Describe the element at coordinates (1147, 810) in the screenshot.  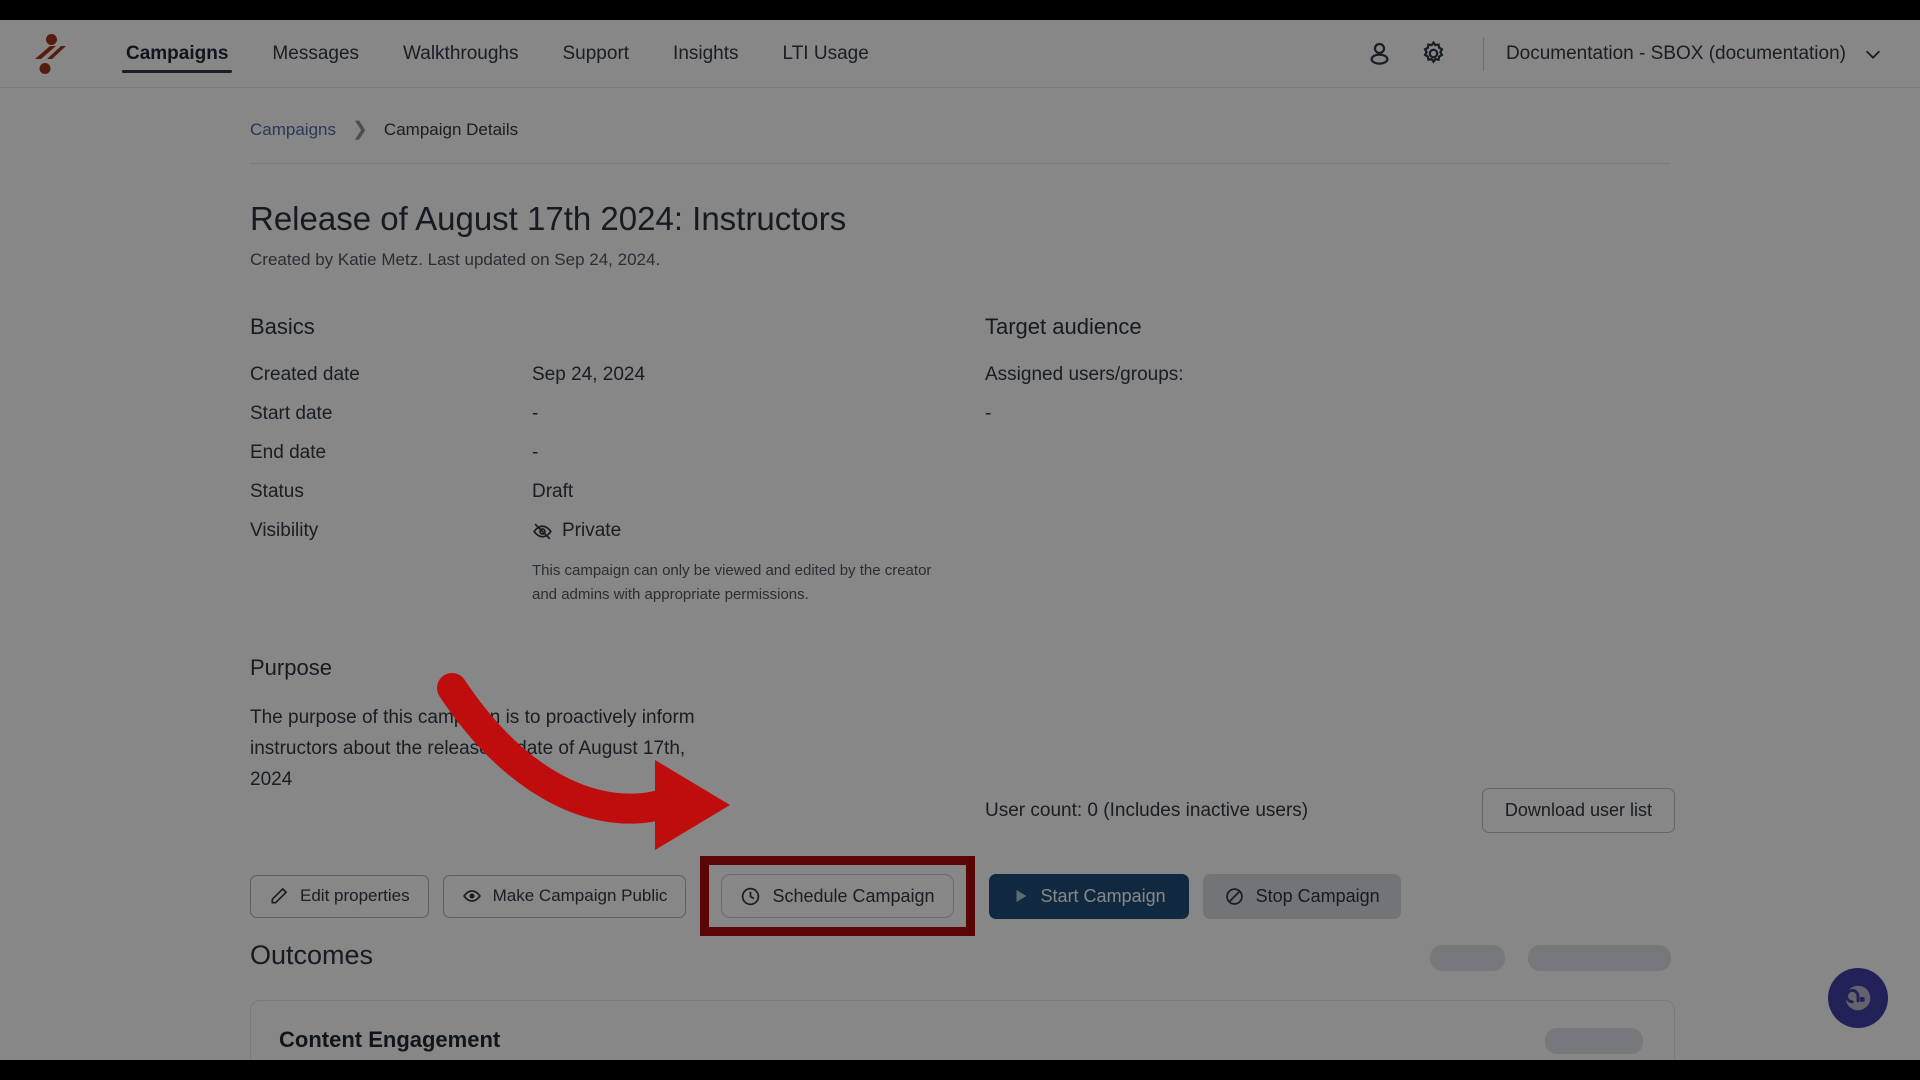
I see `user-count-text: User count: 0 (Includes inactive users)` at that location.